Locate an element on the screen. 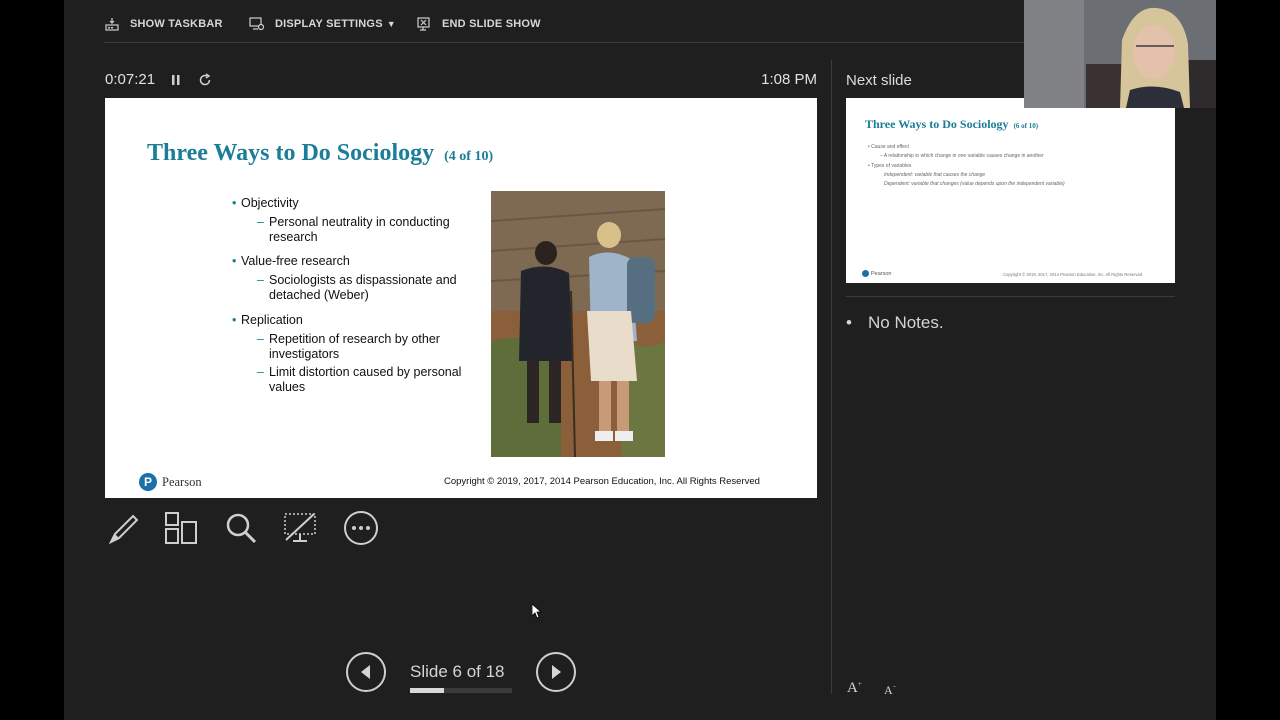 The height and width of the screenshot is (720, 1280). decrease-font-button: A− is located at coordinates (890, 690).